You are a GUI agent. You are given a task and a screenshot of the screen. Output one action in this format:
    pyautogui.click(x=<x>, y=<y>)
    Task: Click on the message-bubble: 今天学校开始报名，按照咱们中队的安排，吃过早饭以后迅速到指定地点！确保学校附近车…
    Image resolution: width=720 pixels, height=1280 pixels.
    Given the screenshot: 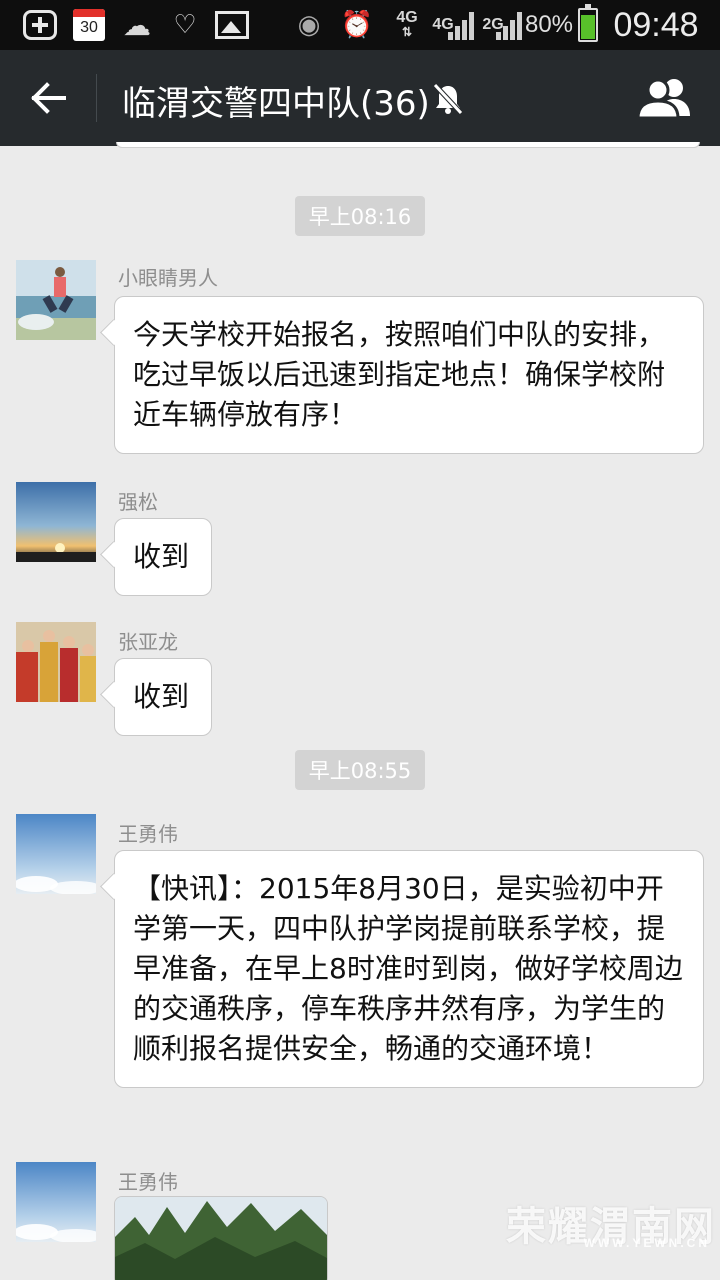 What is the action you would take?
    pyautogui.click(x=409, y=375)
    